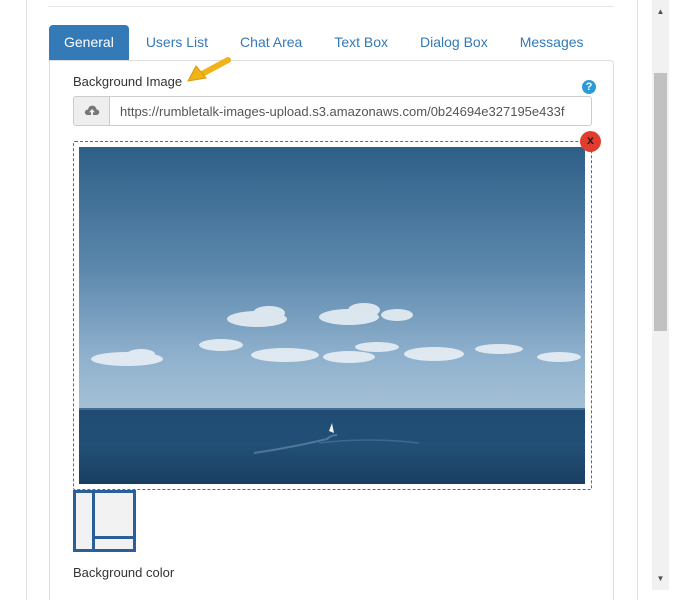  What do you see at coordinates (89, 42) in the screenshot?
I see `tab-general: General` at bounding box center [89, 42].